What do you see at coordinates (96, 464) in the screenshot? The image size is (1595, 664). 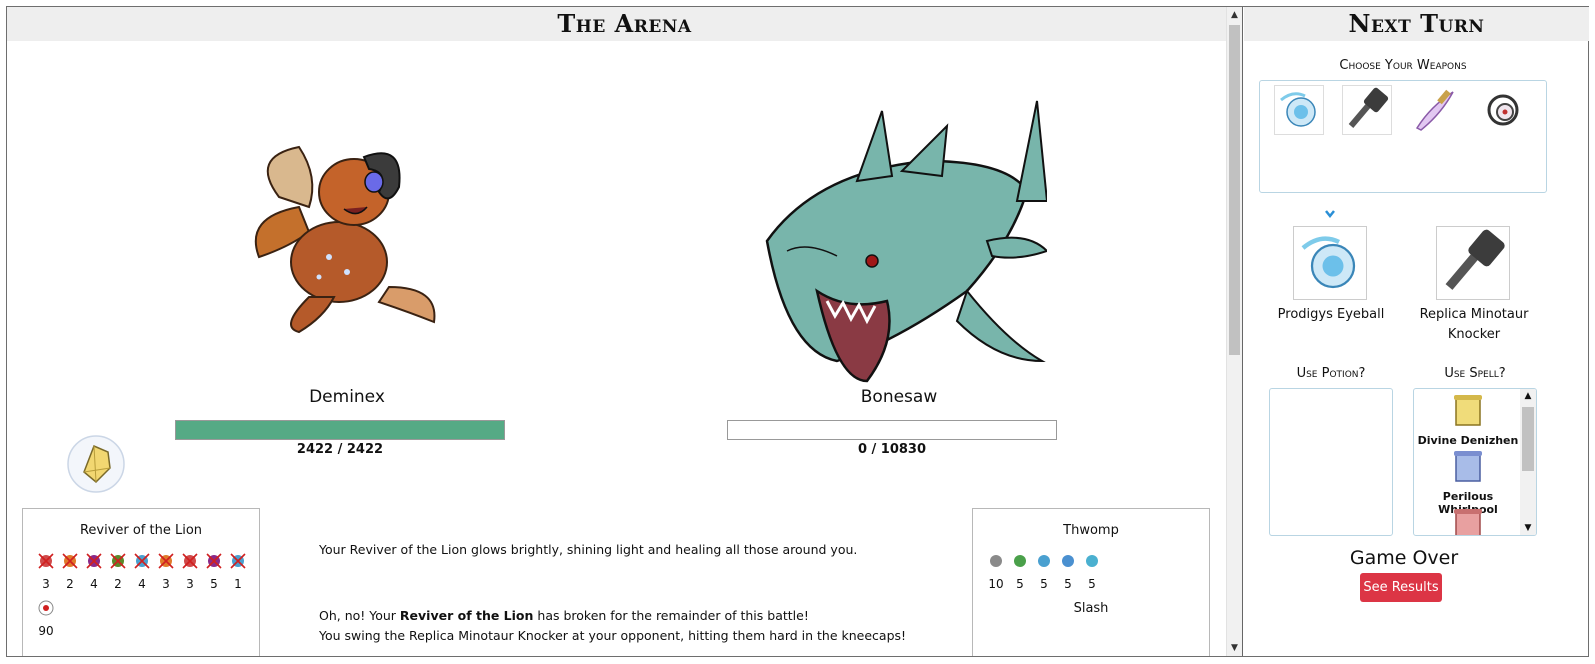 I see `crystal-icon` at bounding box center [96, 464].